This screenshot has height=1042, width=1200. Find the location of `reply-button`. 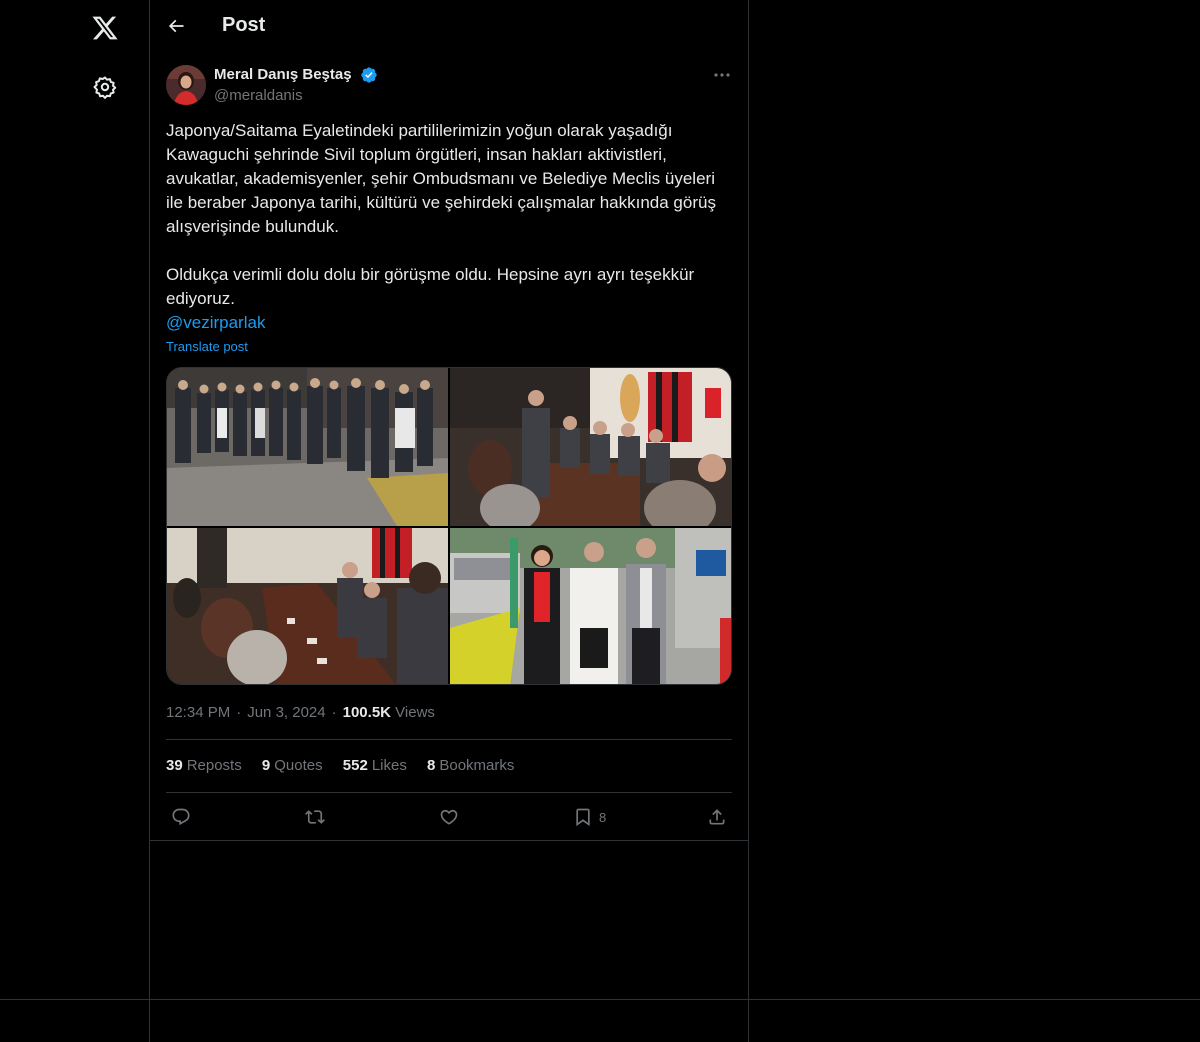

reply-button is located at coordinates (181, 817).